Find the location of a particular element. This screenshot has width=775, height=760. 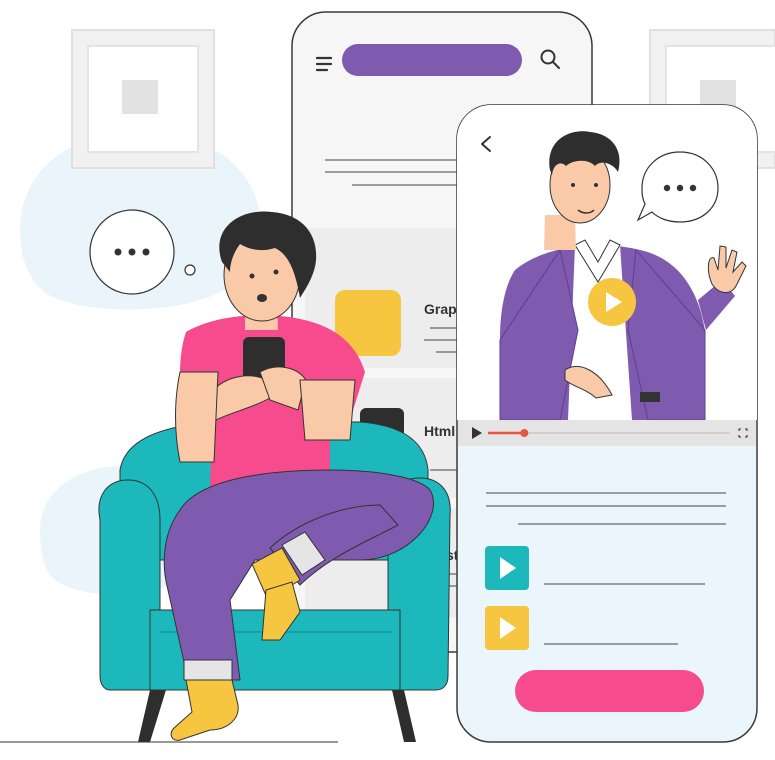

back-phone-search-bar is located at coordinates (432, 60).